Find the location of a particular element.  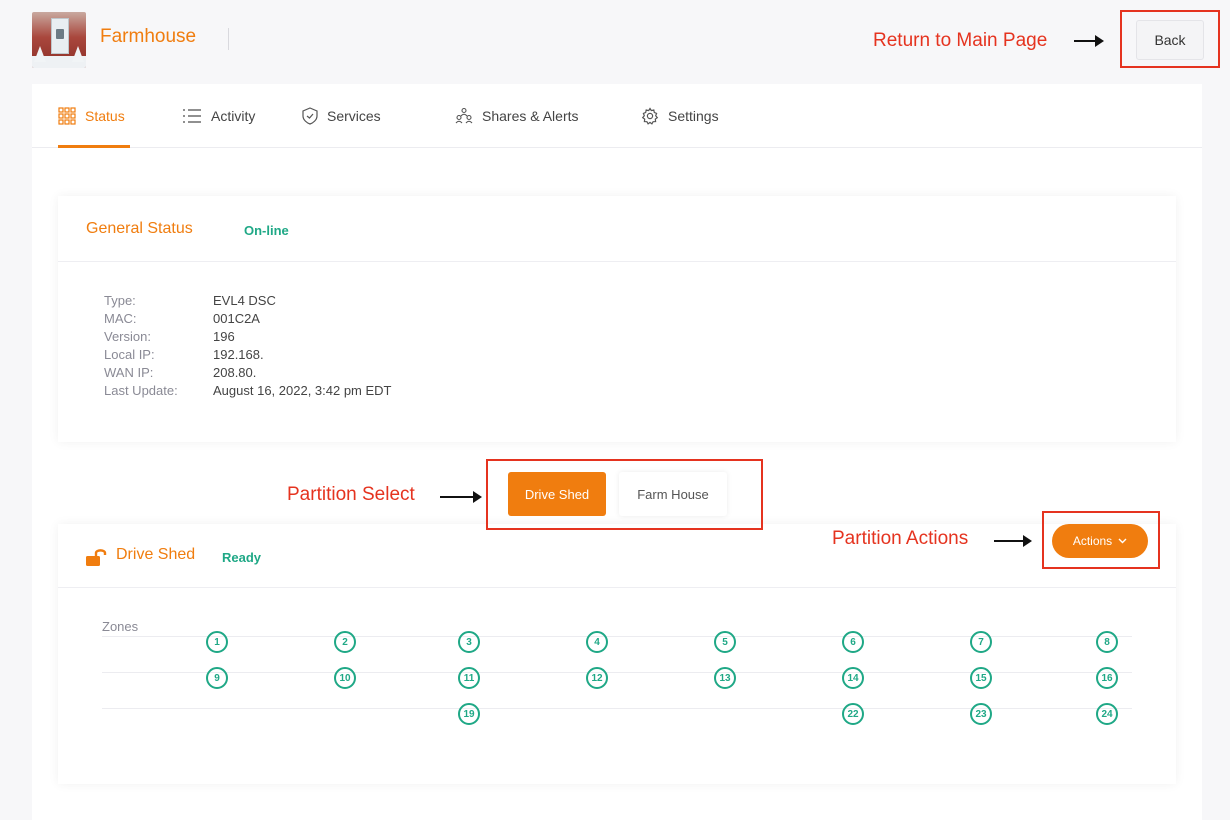

tab-services-label: Services is located at coordinates (354, 116).